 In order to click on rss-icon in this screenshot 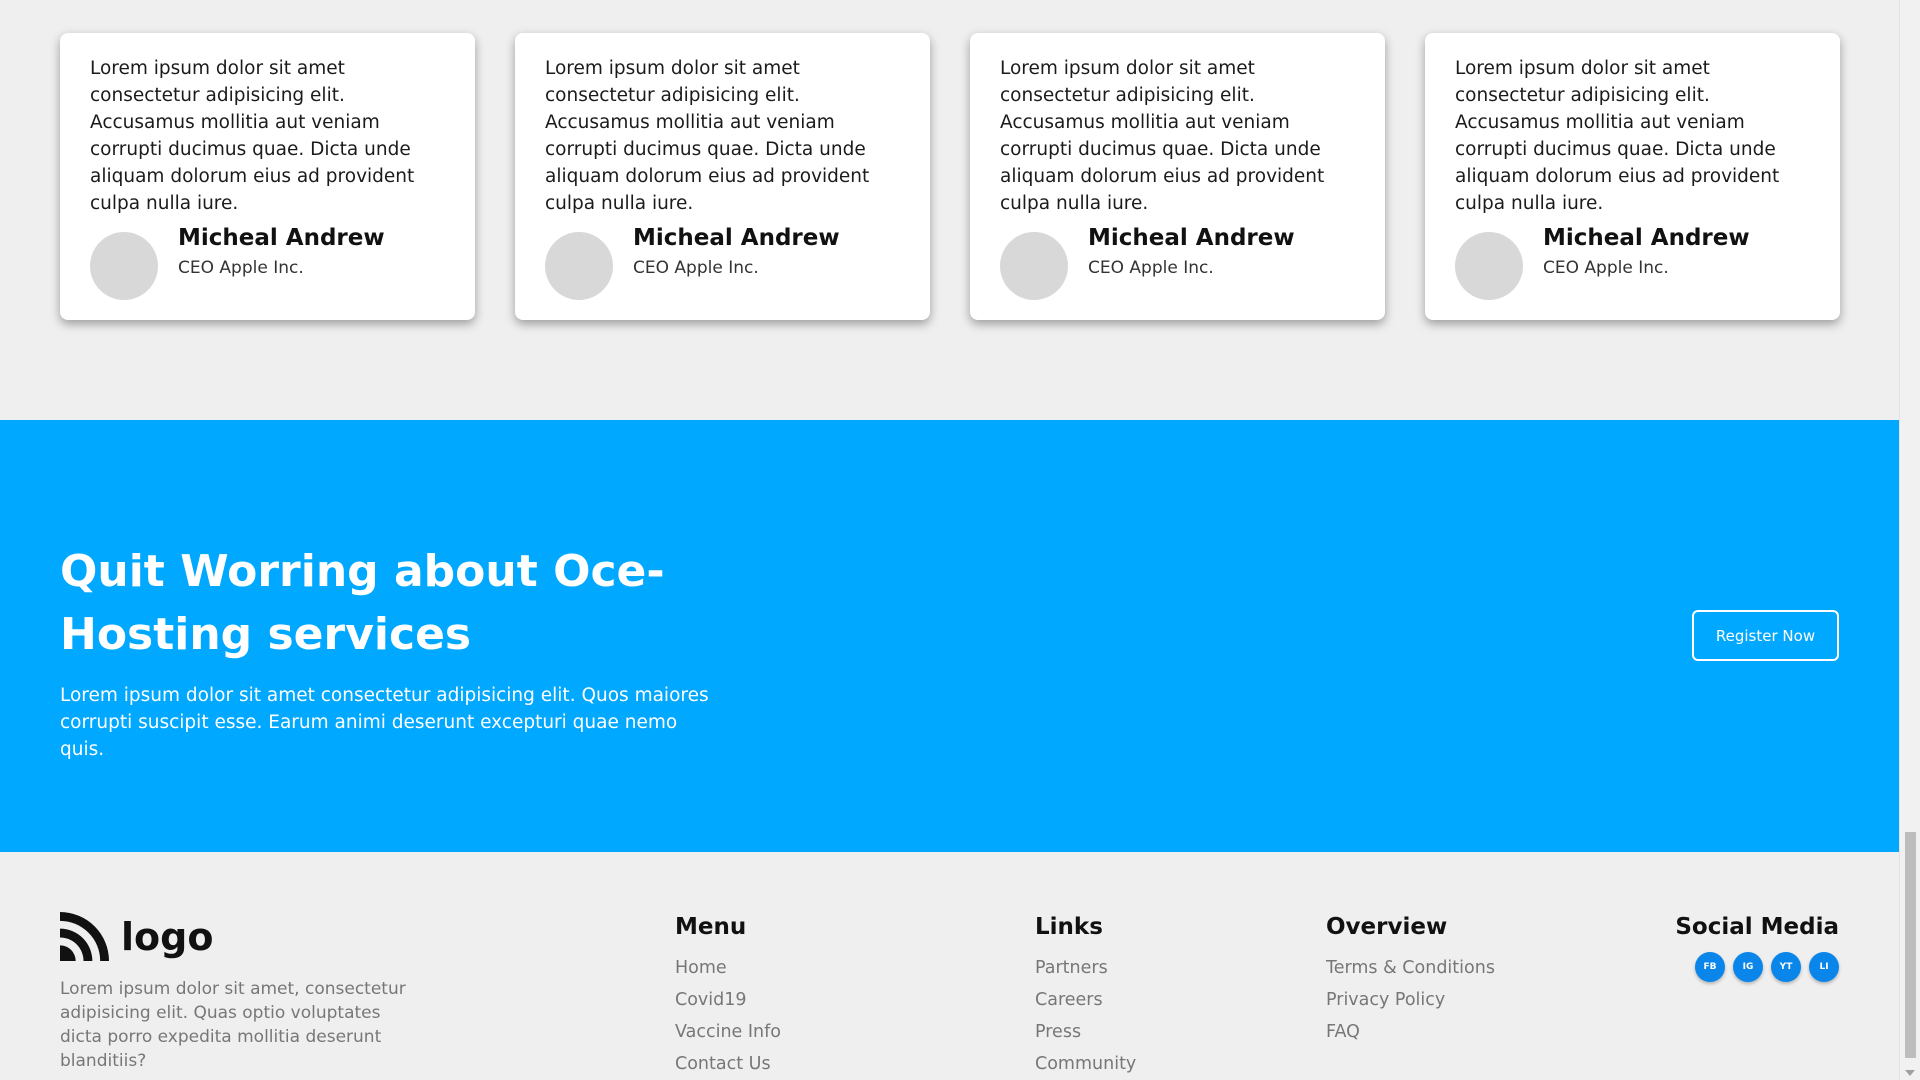, I will do `click(84, 936)`.